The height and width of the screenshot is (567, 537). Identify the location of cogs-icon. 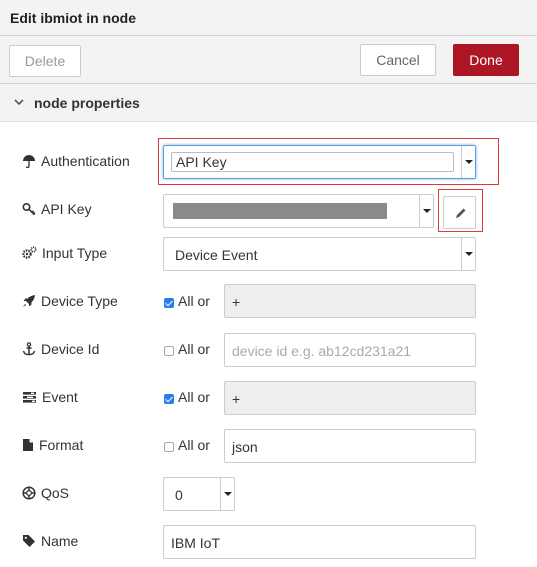
(29, 252).